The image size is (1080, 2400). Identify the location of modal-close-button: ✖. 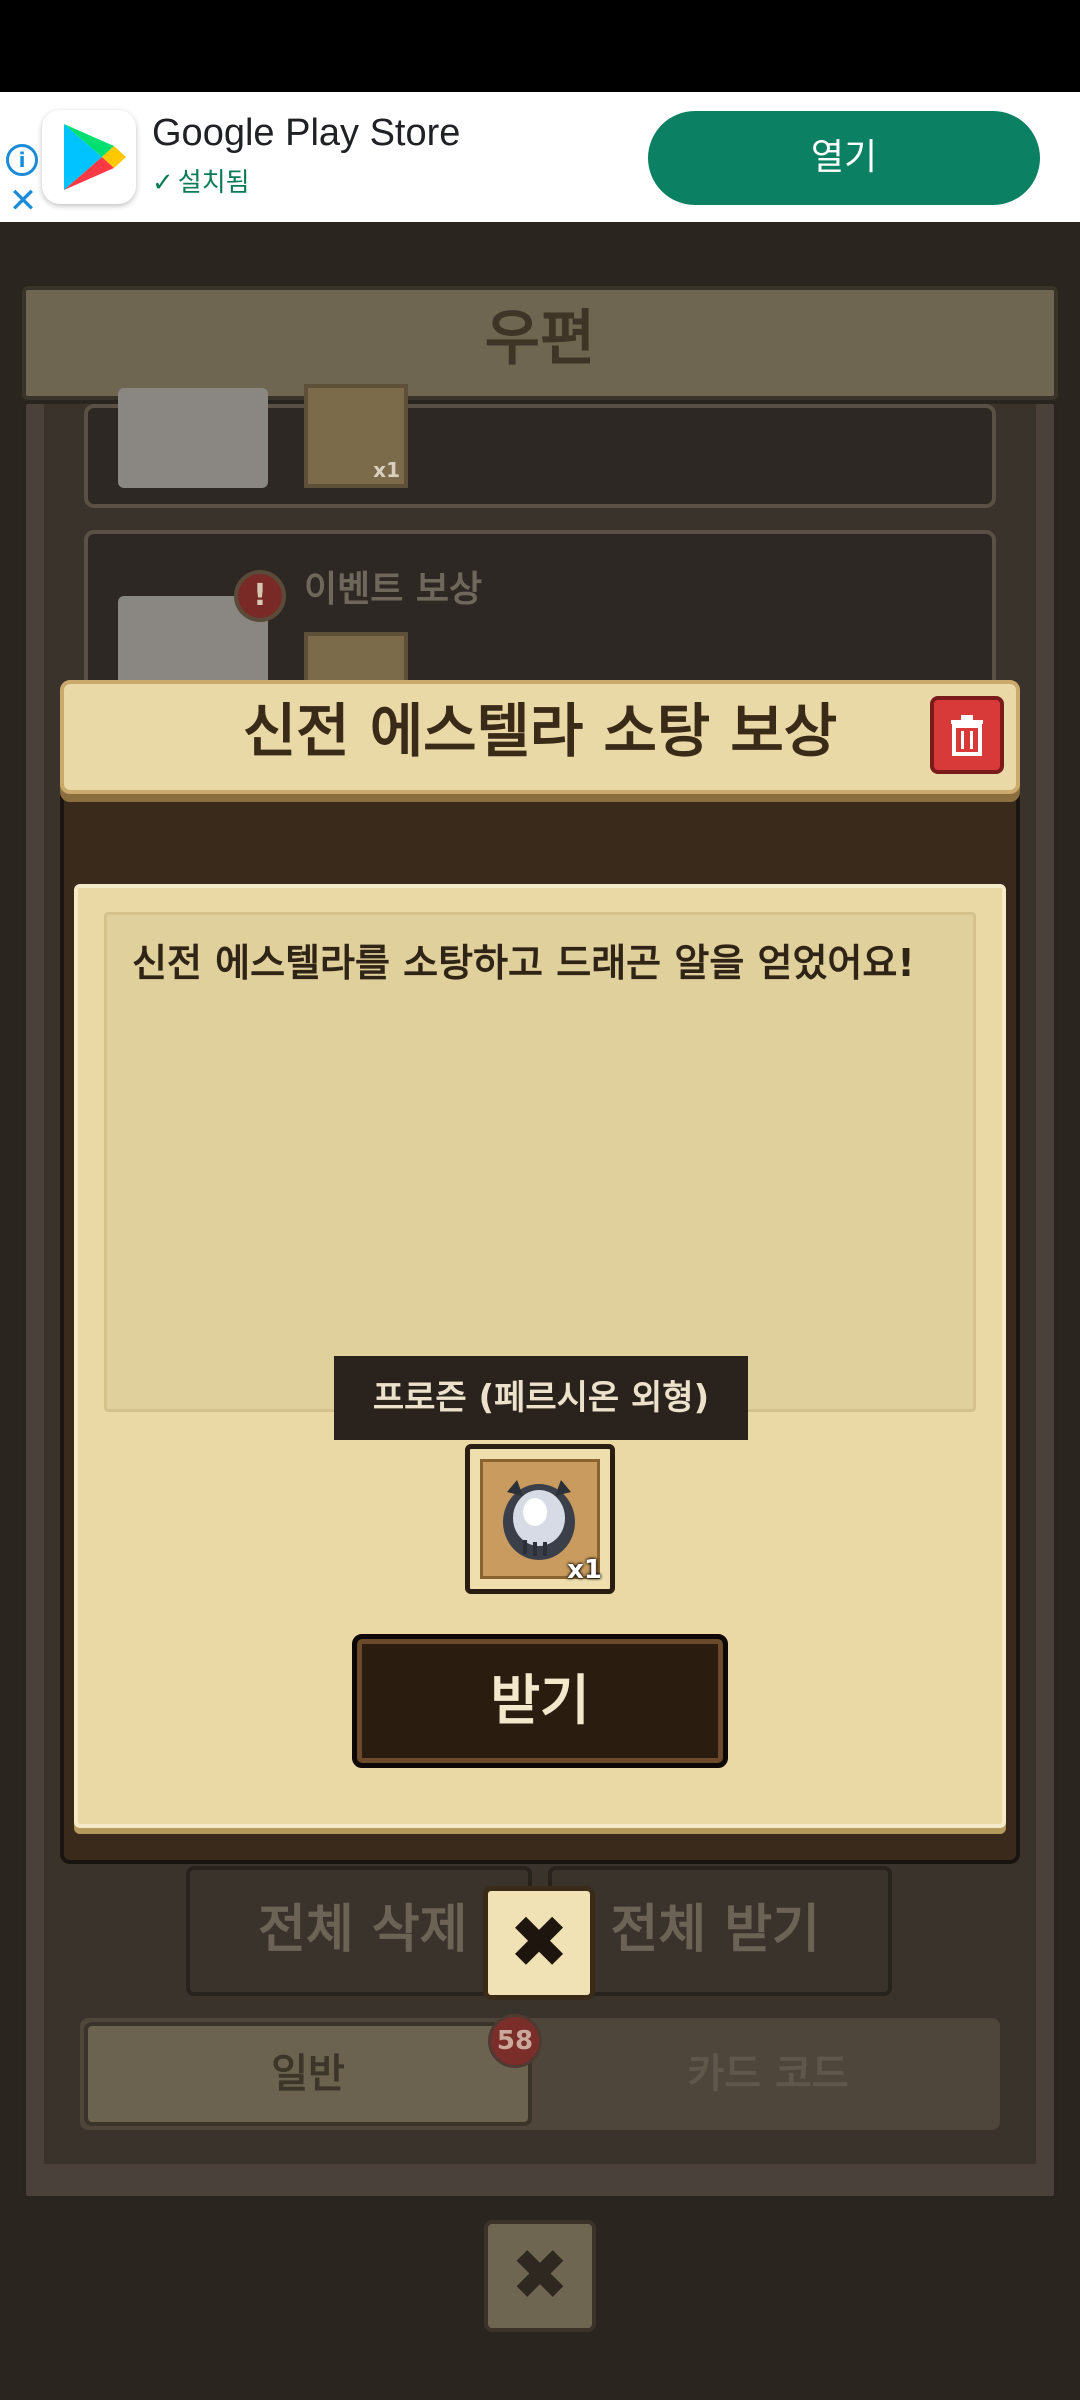
(539, 1943).